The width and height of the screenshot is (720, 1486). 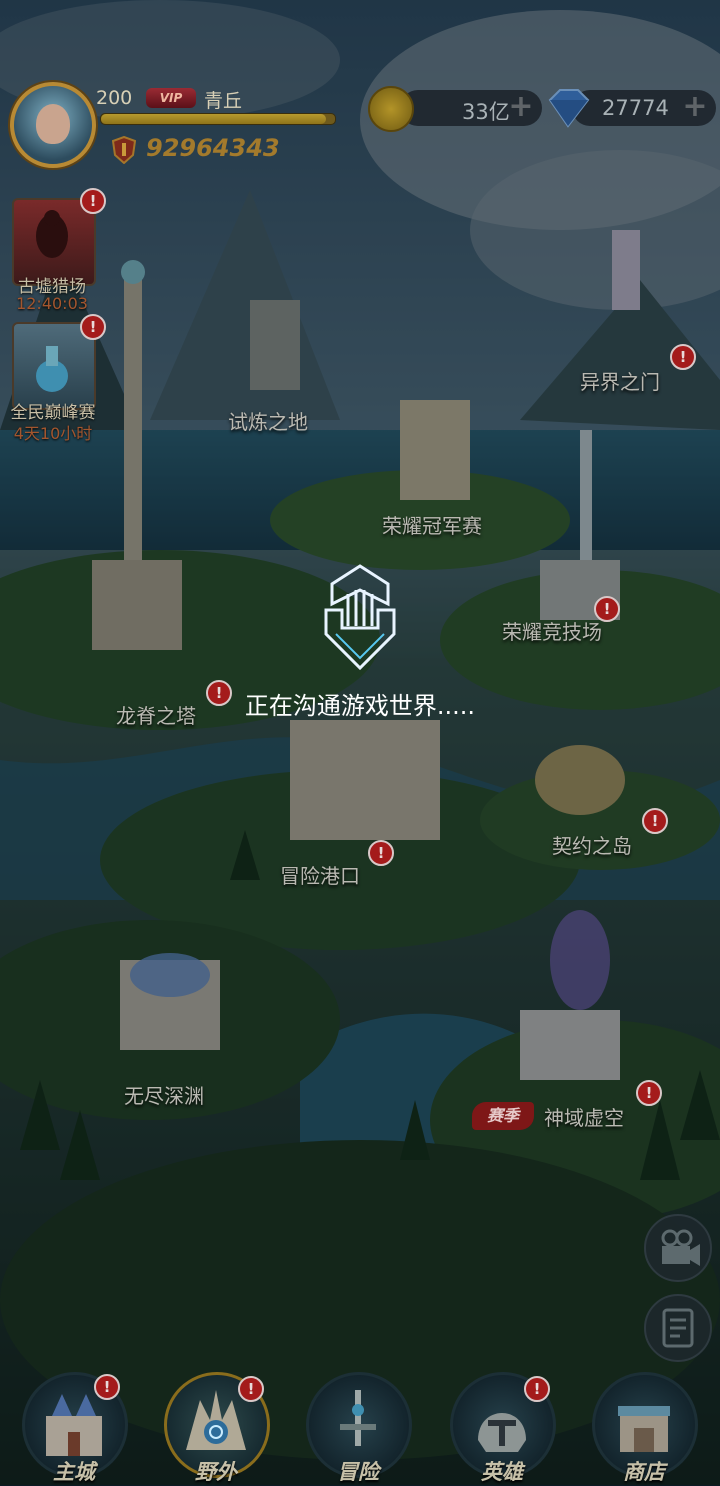 I want to click on notes-icon, so click(x=678, y=1328).